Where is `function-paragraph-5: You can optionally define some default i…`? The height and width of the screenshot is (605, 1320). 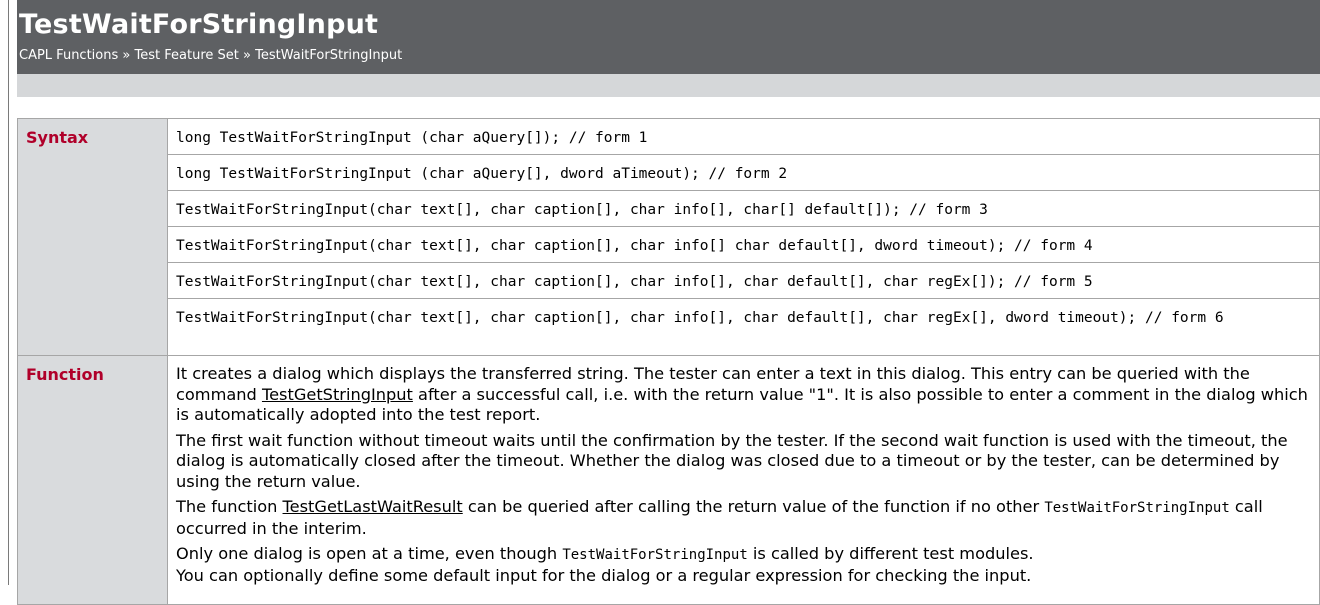 function-paragraph-5: You can optionally define some default i… is located at coordinates (604, 575).